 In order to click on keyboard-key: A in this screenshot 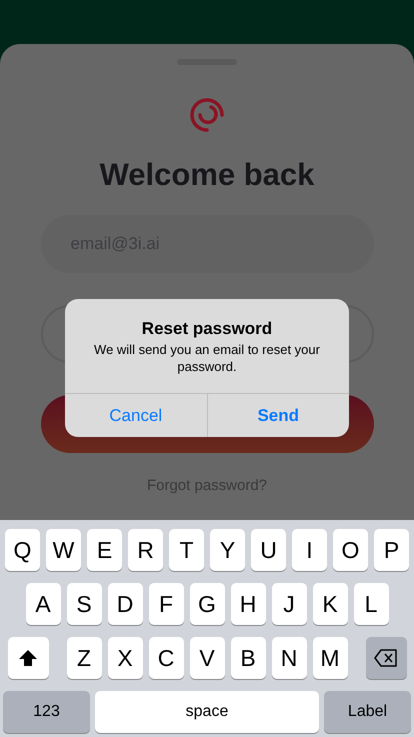, I will do `click(43, 604)`.